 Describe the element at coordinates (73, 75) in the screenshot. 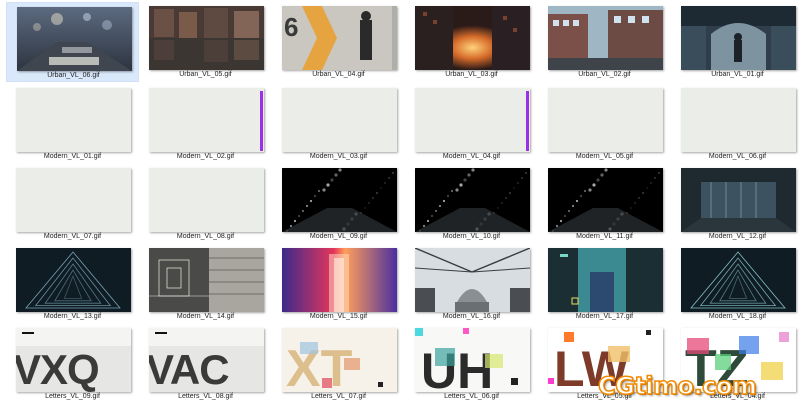

I see `file-name-label: Urban_VL_06.gif` at that location.